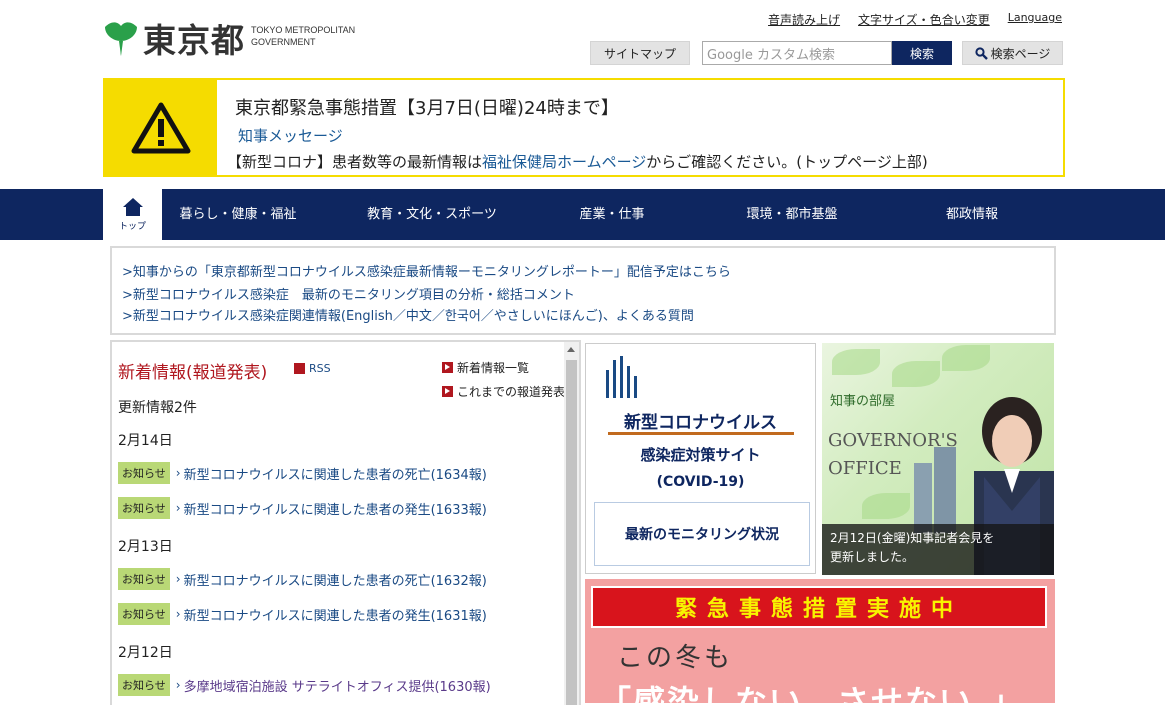 Image resolution: width=1165 pixels, height=705 pixels. Describe the element at coordinates (432, 214) in the screenshot. I see `nav-item-education: 教育・文化・スポーツ` at that location.